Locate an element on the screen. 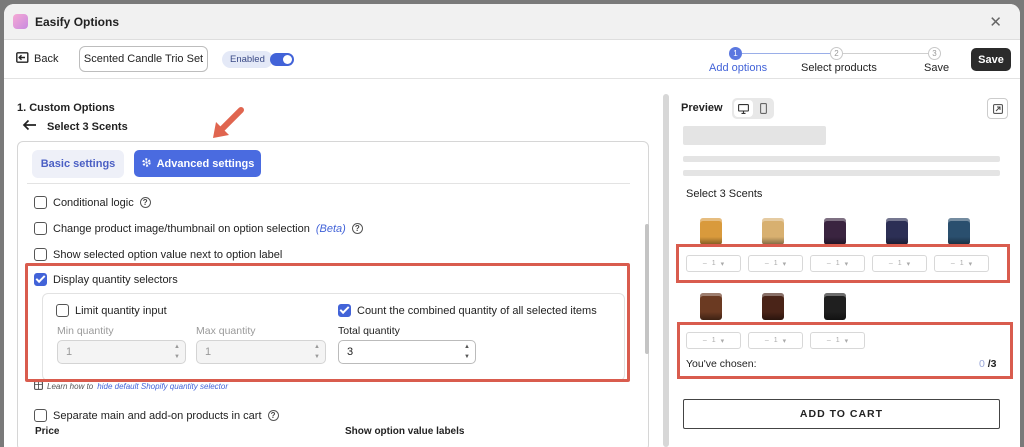 Image resolution: width=1024 pixels, height=447 pixels. annotation-arrow-icon is located at coordinates (228, 122).